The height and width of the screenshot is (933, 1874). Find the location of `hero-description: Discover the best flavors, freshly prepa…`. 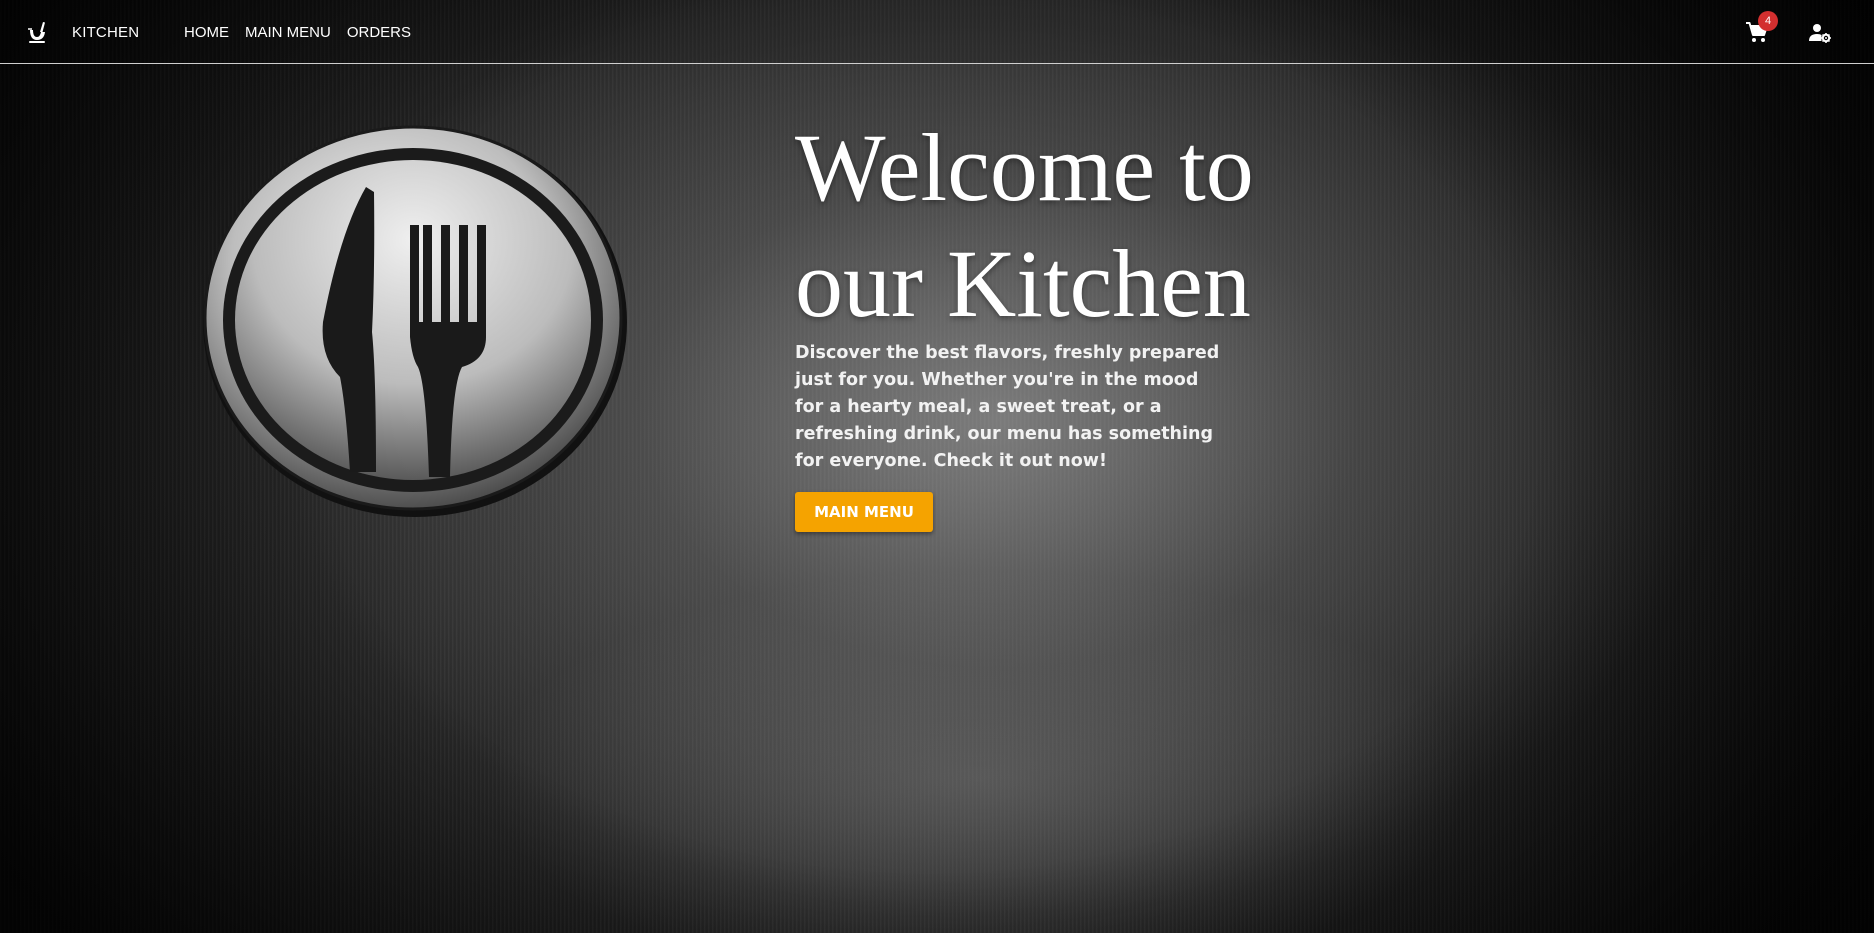

hero-description: Discover the best flavors, freshly prepa… is located at coordinates (1007, 407).